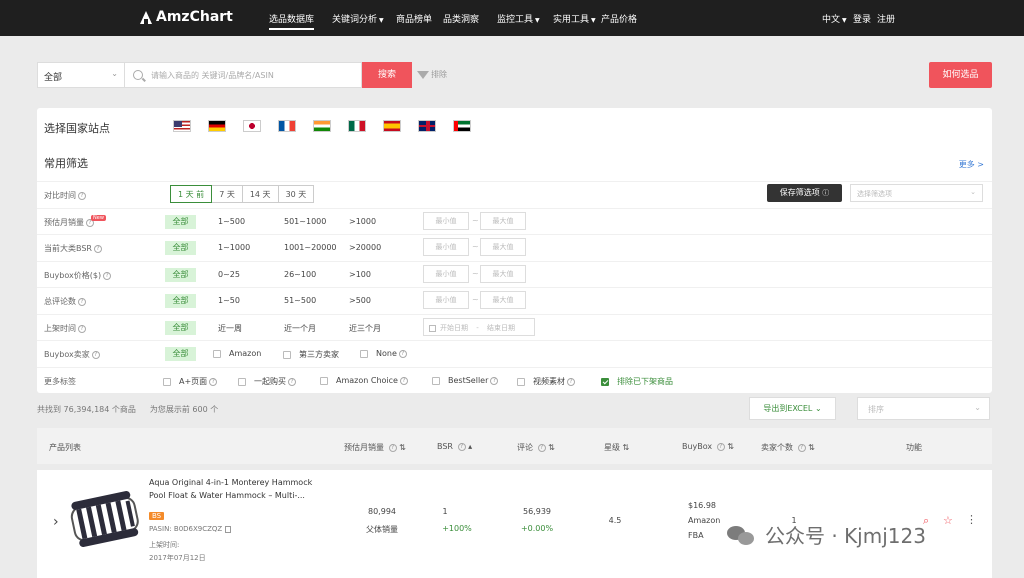  What do you see at coordinates (536, 447) in the screenshot?
I see `col-reviews: 评论 ? ⇅` at bounding box center [536, 447].